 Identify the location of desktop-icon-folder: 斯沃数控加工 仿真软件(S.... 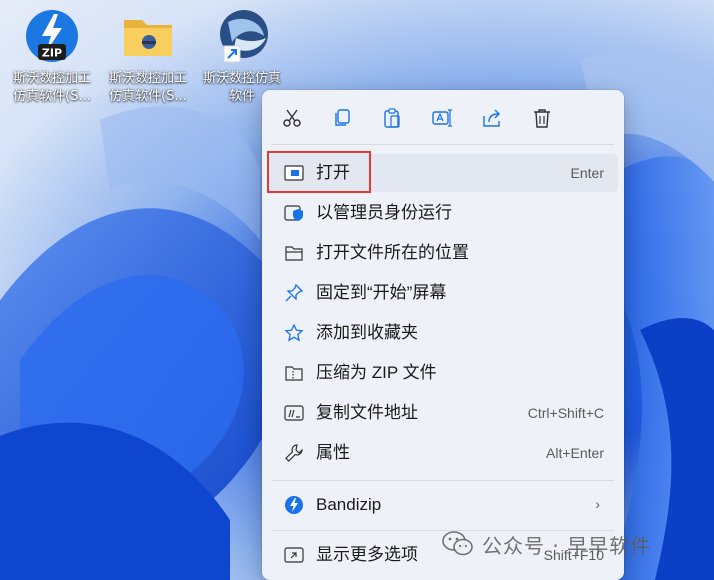
(148, 58).